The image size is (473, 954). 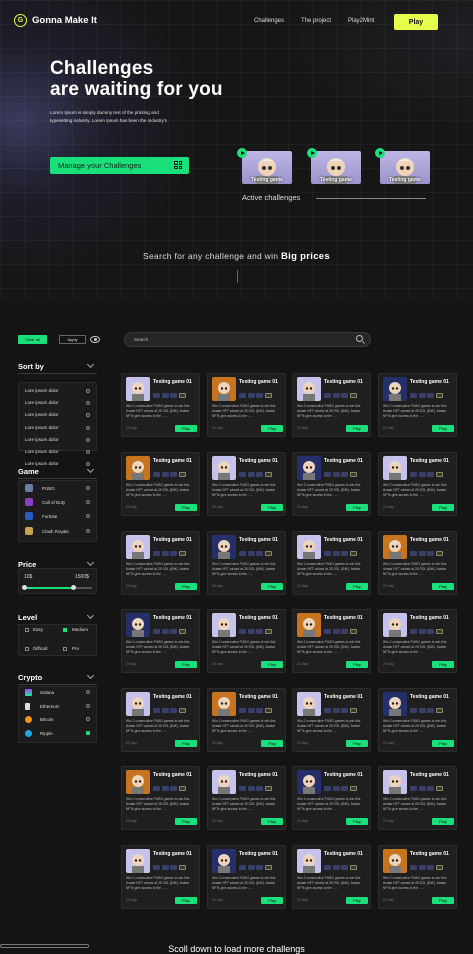 What do you see at coordinates (316, 21) in the screenshot?
I see `nav-the-project: The project` at bounding box center [316, 21].